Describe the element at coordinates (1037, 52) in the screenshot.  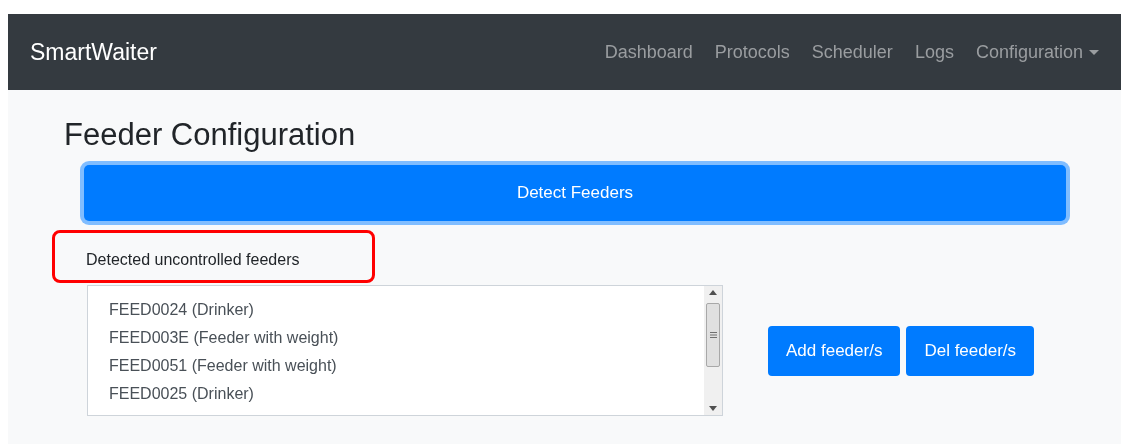
I see `nav-dropdown: Configuration` at that location.